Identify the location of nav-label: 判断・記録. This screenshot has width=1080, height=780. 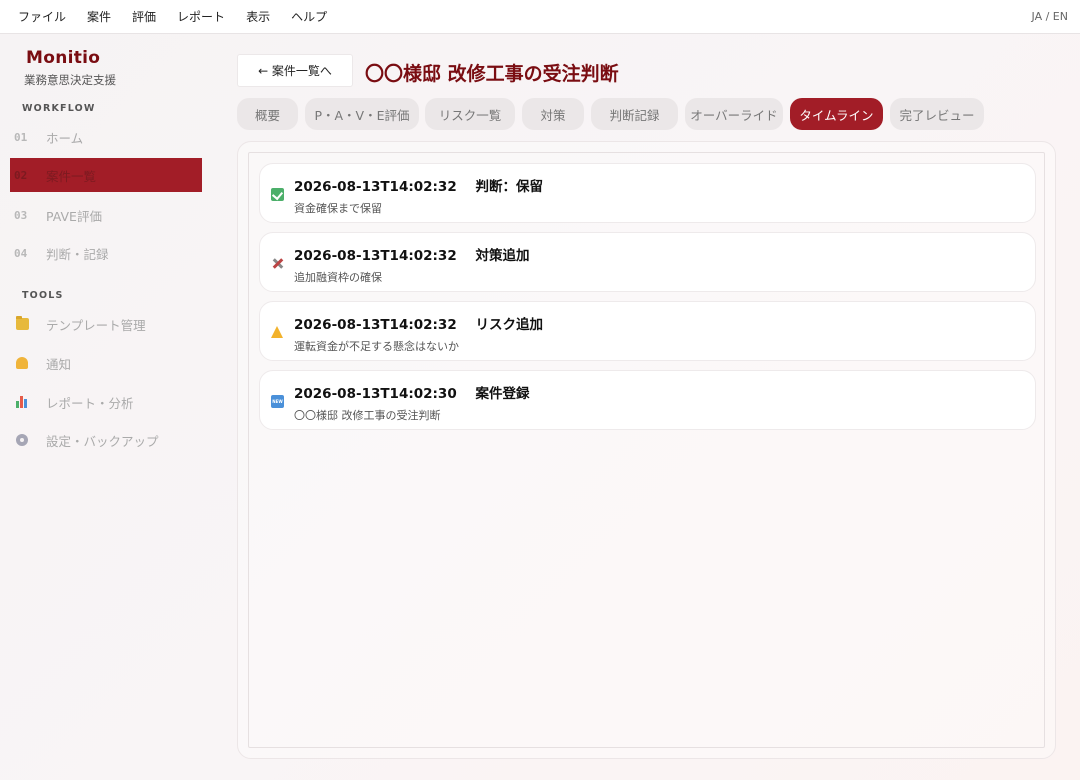
(77, 254).